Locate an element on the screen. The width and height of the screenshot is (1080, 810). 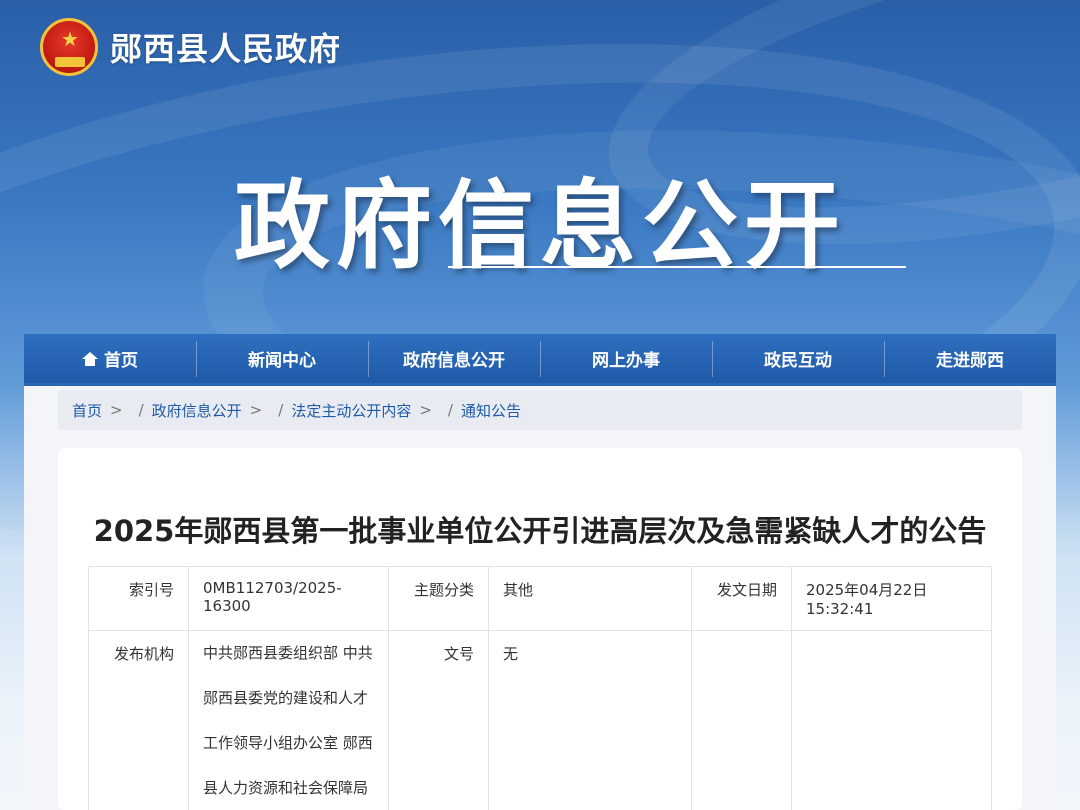
nav-item-about: 走进郧西 is located at coordinates (970, 359).